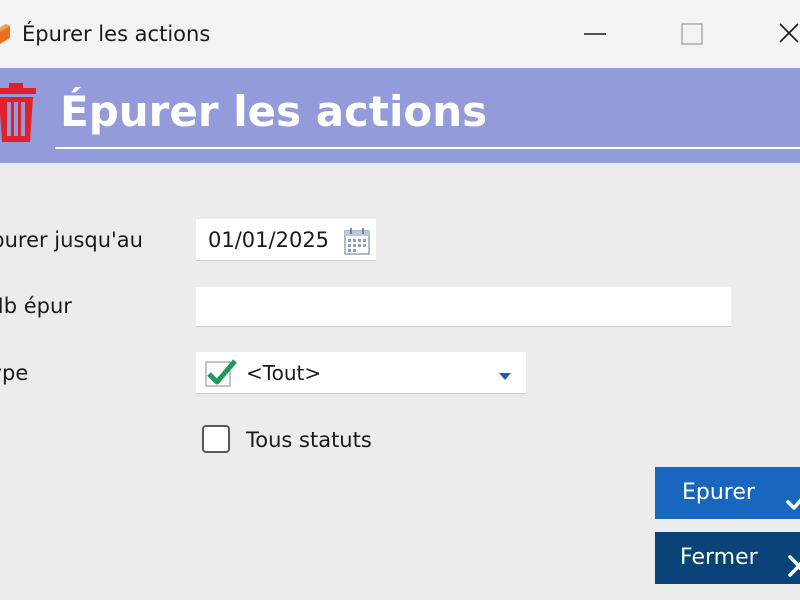 This screenshot has height=600, width=800. I want to click on title-underline, so click(427, 148).